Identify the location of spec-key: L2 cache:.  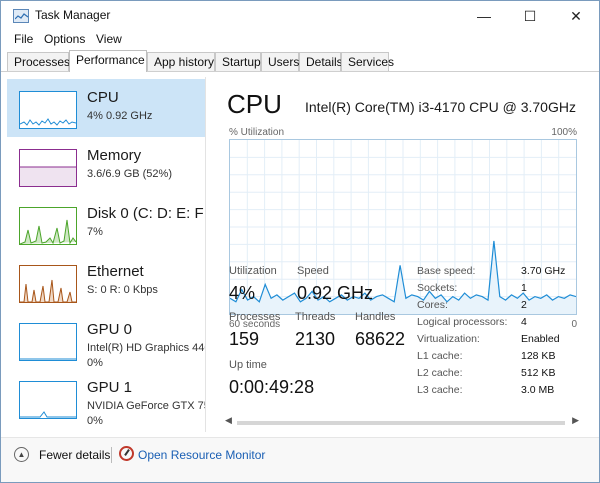
(440, 373).